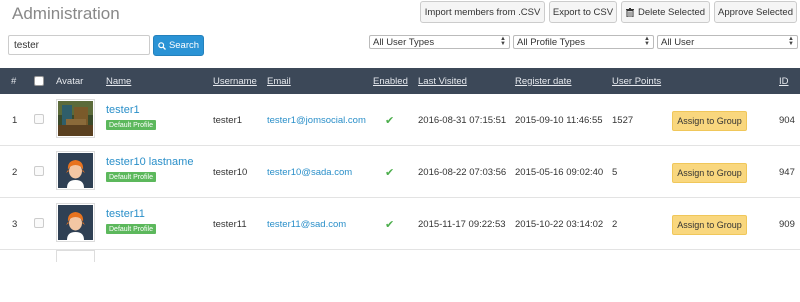  Describe the element at coordinates (306, 224) in the screenshot. I see `email-link: tester11@sad.com` at that location.